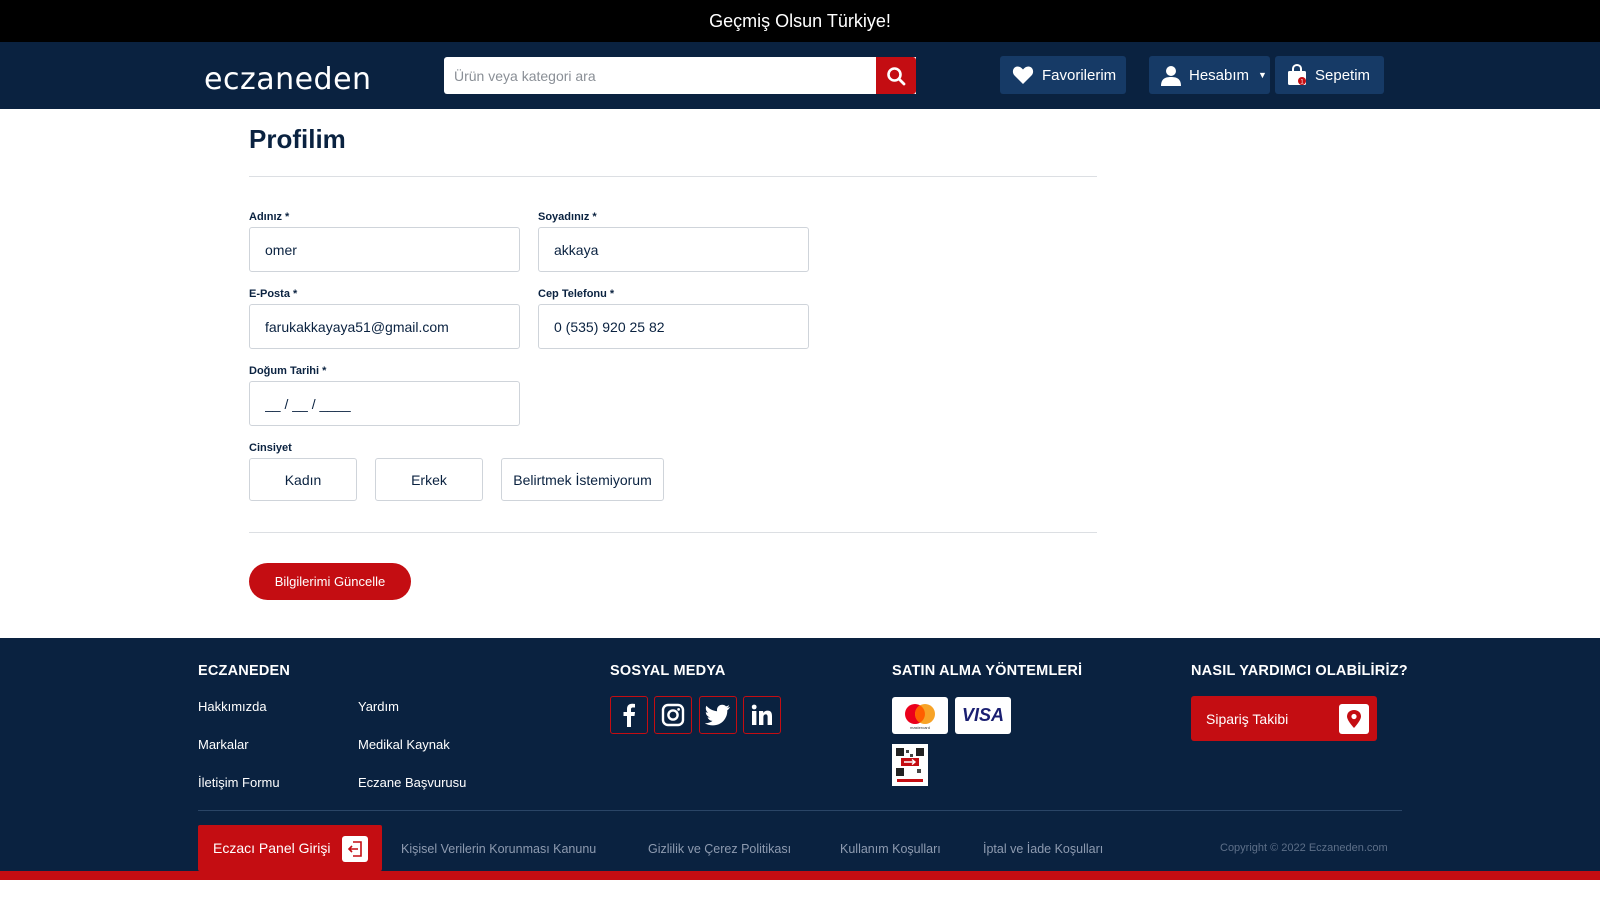  What do you see at coordinates (223, 744) in the screenshot?
I see `footer-link-brands: Markalar` at bounding box center [223, 744].